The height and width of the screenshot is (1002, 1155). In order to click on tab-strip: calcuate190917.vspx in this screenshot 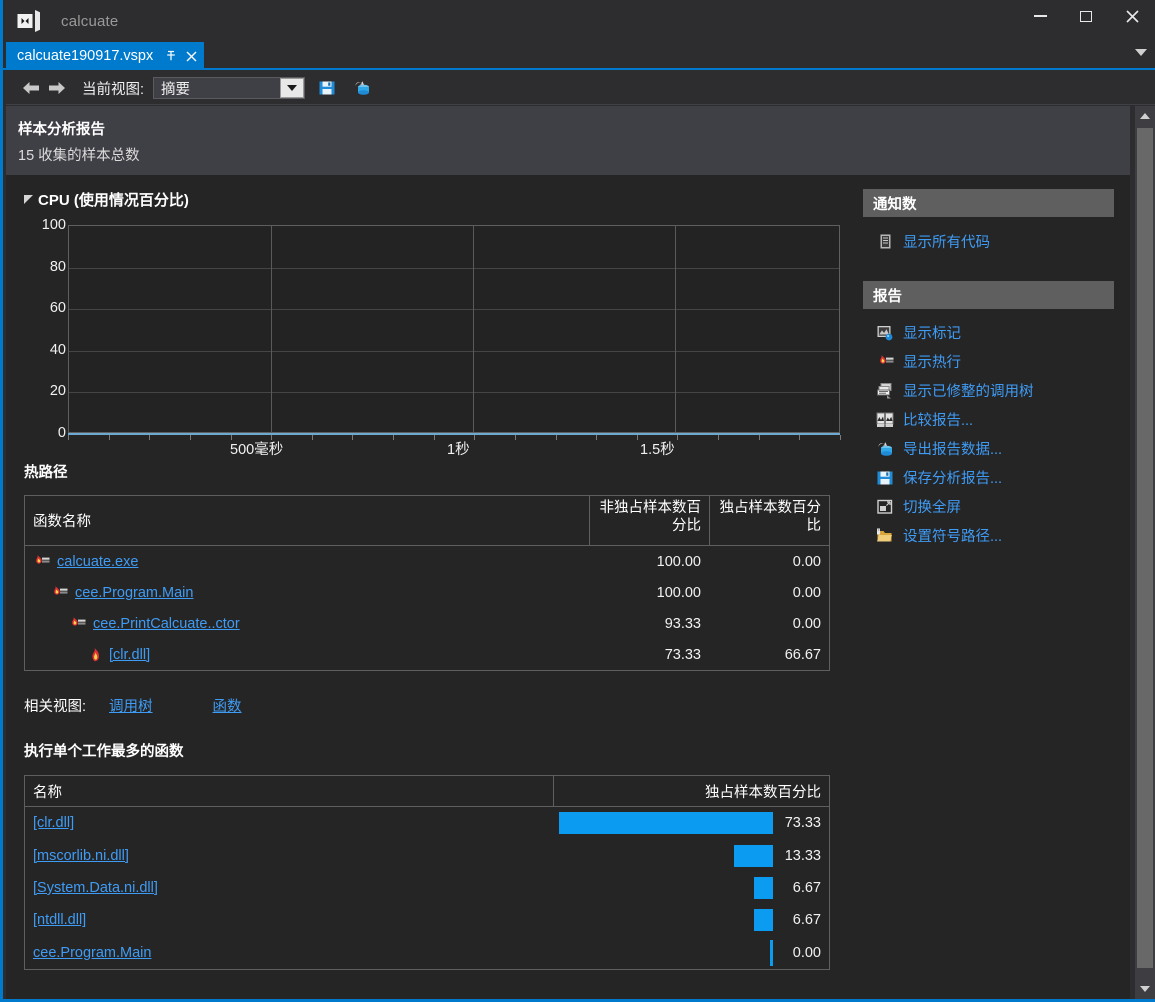, I will do `click(579, 56)`.